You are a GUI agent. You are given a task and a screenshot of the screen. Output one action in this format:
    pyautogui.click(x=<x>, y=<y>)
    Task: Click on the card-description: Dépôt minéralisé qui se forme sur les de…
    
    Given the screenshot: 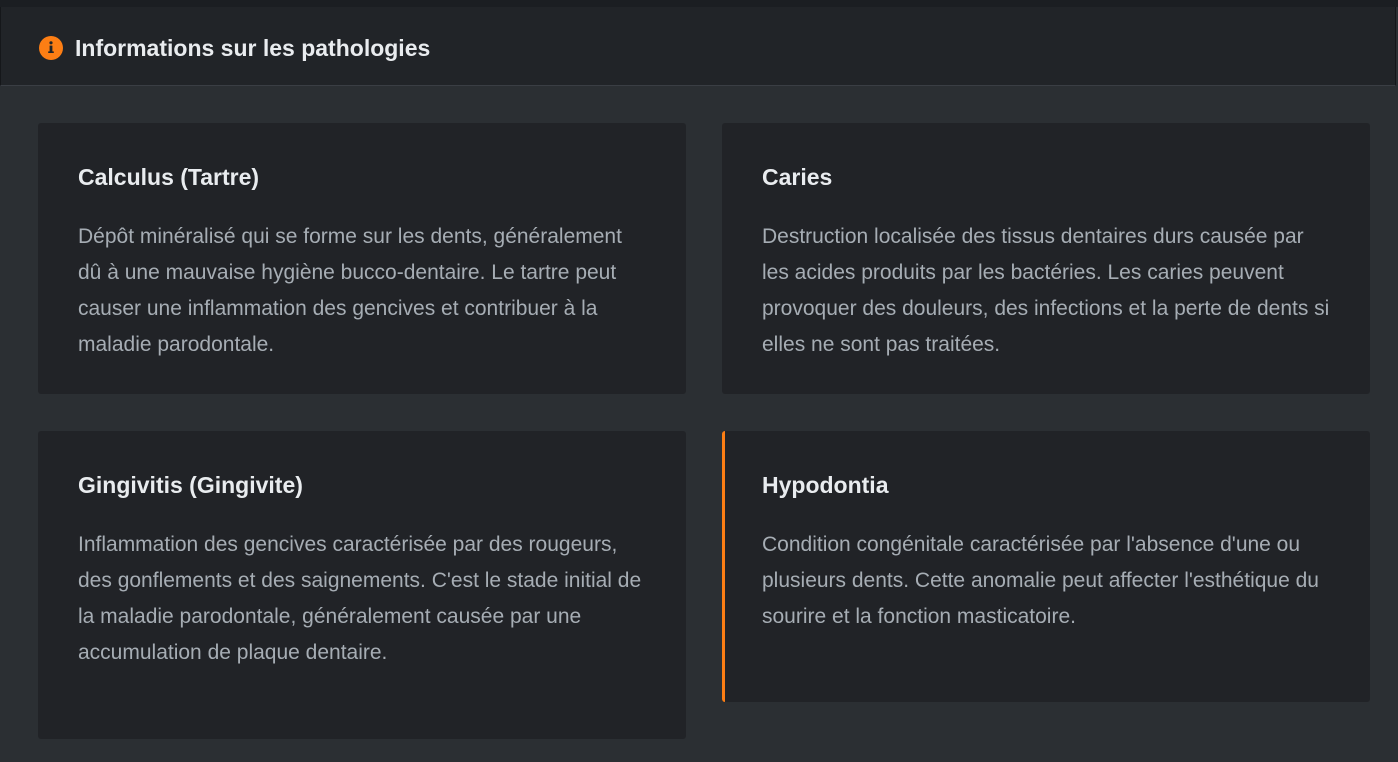 What is the action you would take?
    pyautogui.click(x=350, y=290)
    